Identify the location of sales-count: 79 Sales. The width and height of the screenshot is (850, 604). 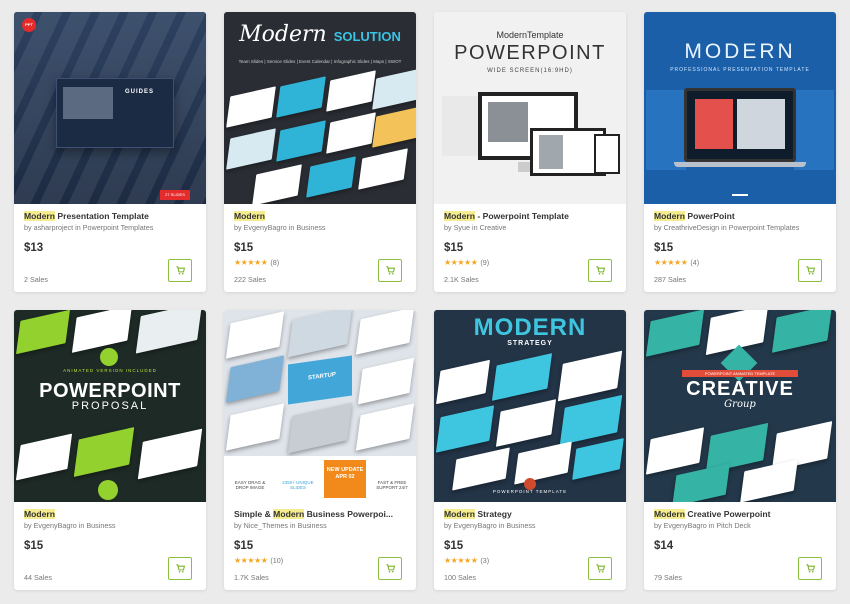
(668, 577).